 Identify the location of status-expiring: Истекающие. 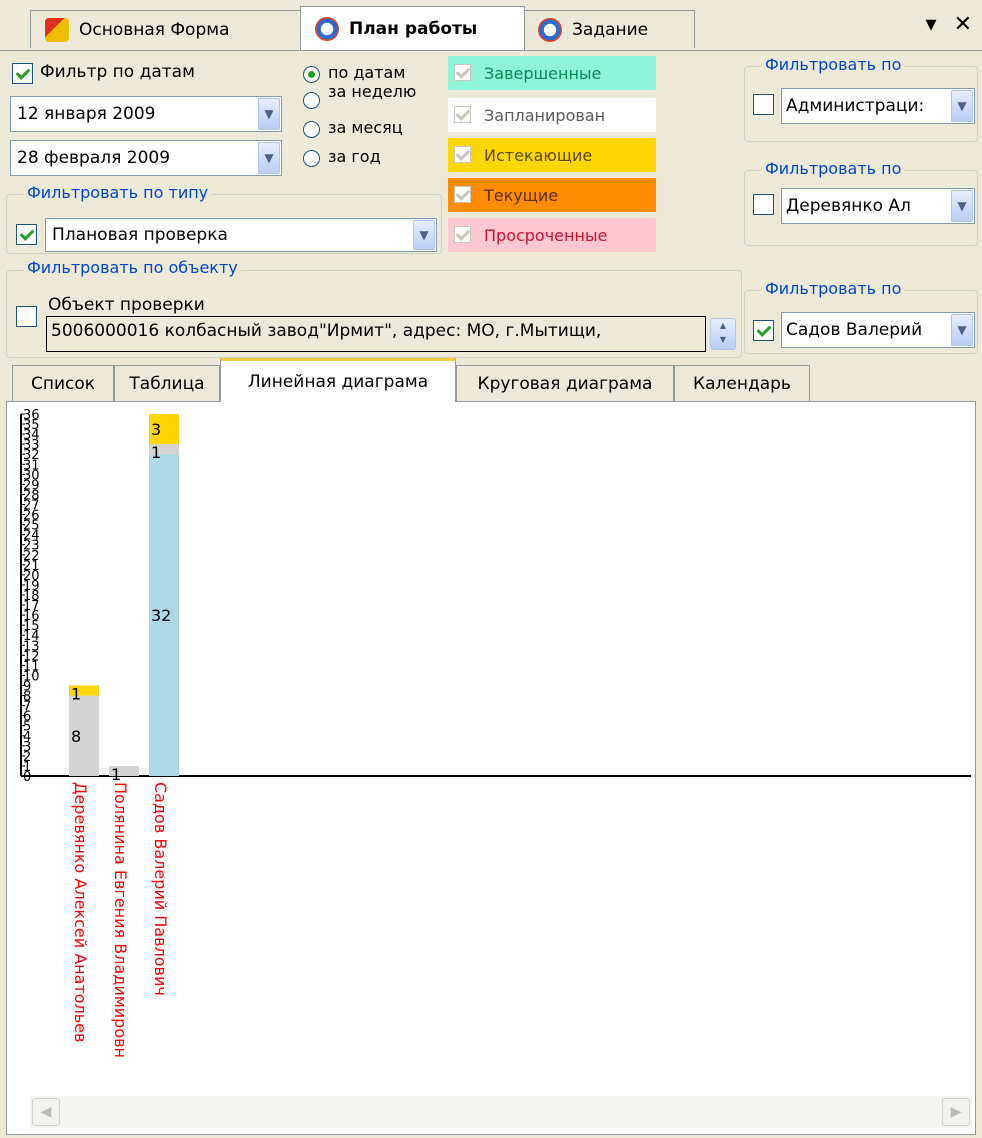
(552, 155).